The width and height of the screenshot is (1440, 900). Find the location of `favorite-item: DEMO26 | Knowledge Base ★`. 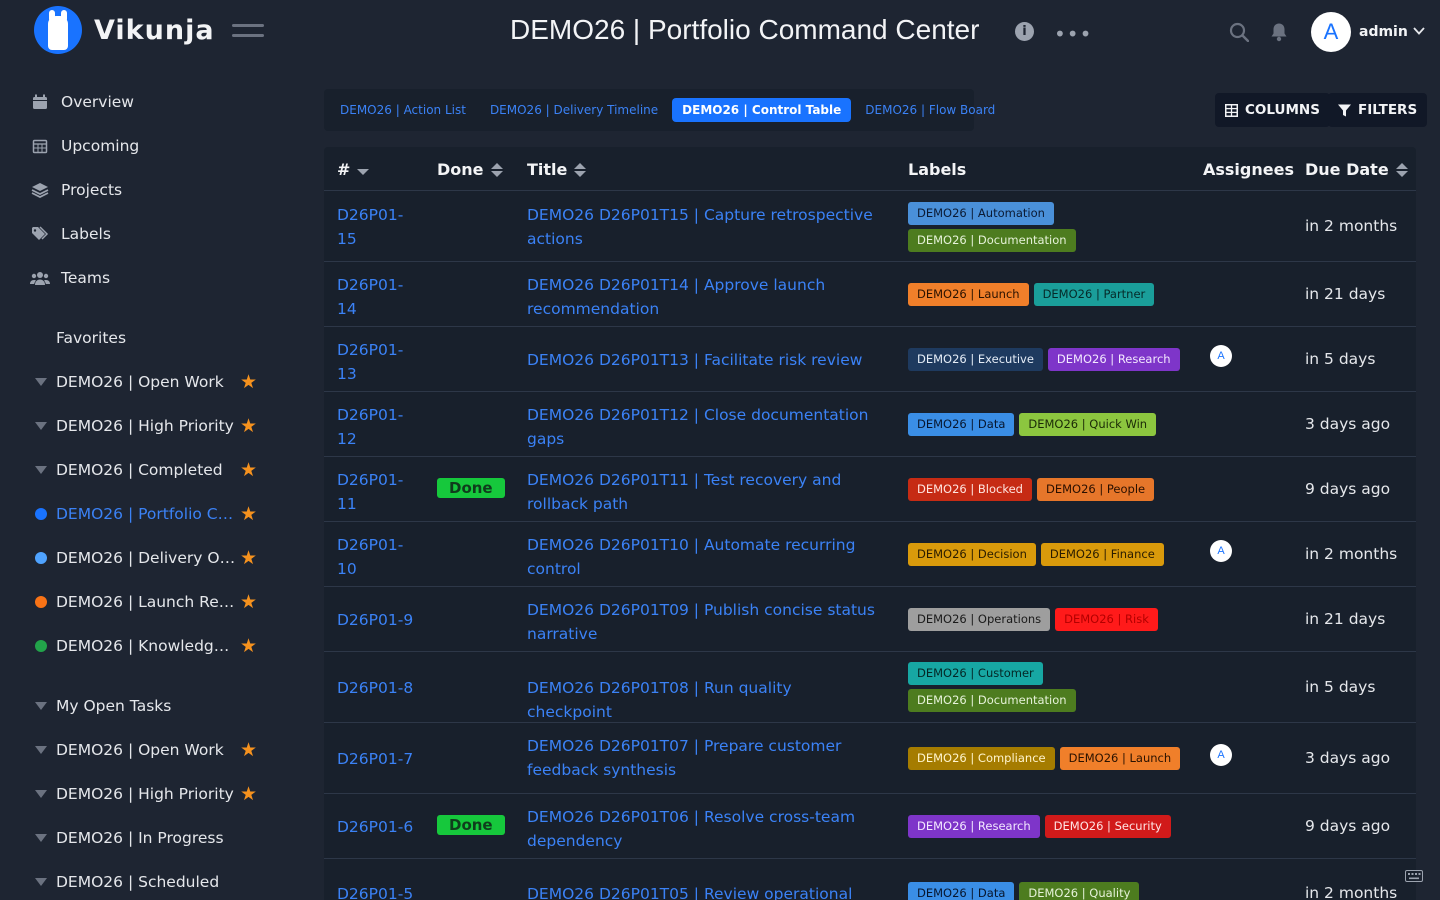

favorite-item: DEMO26 | Knowledge Base ★ is located at coordinates (149, 646).